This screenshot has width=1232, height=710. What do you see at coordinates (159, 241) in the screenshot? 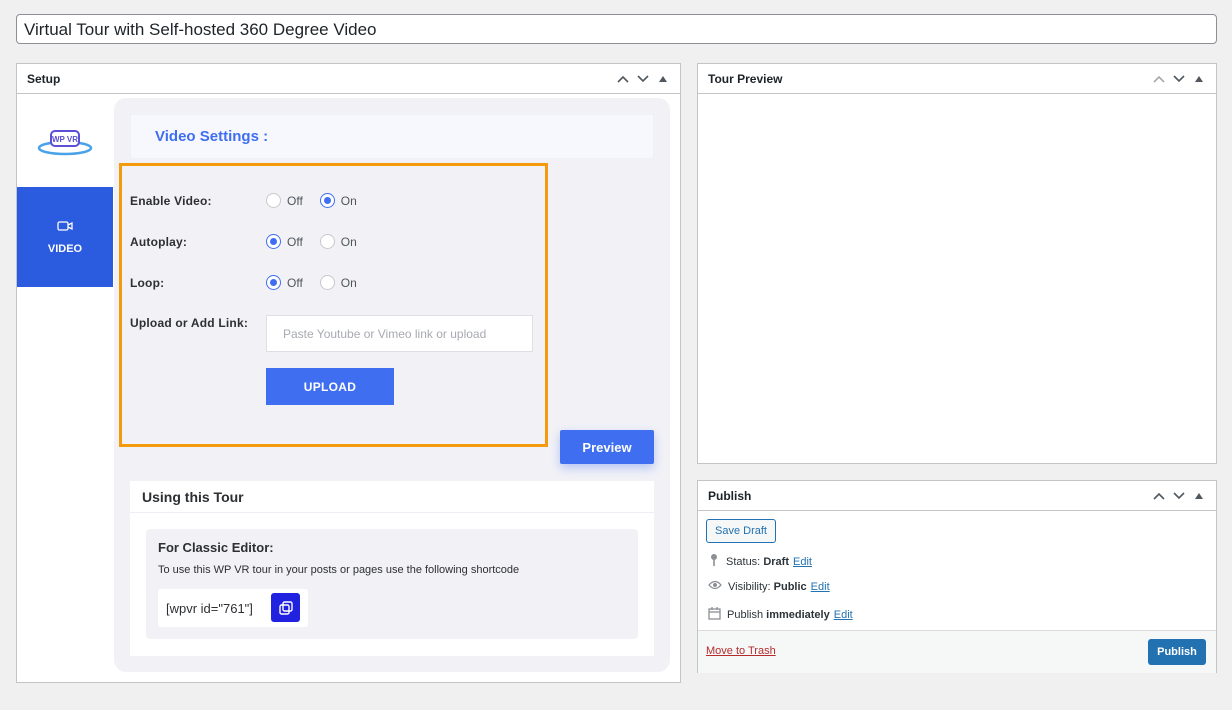
I see `autoplay-label: Autoplay:` at bounding box center [159, 241].